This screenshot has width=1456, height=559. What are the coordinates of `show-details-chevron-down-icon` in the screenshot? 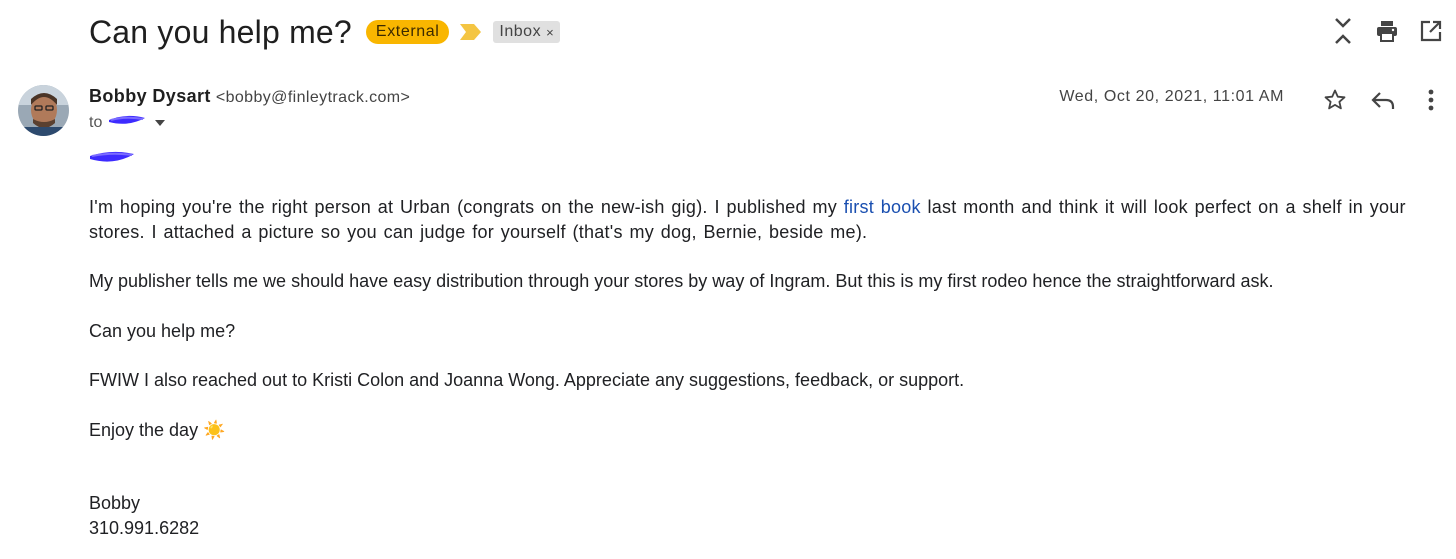 It's located at (160, 123).